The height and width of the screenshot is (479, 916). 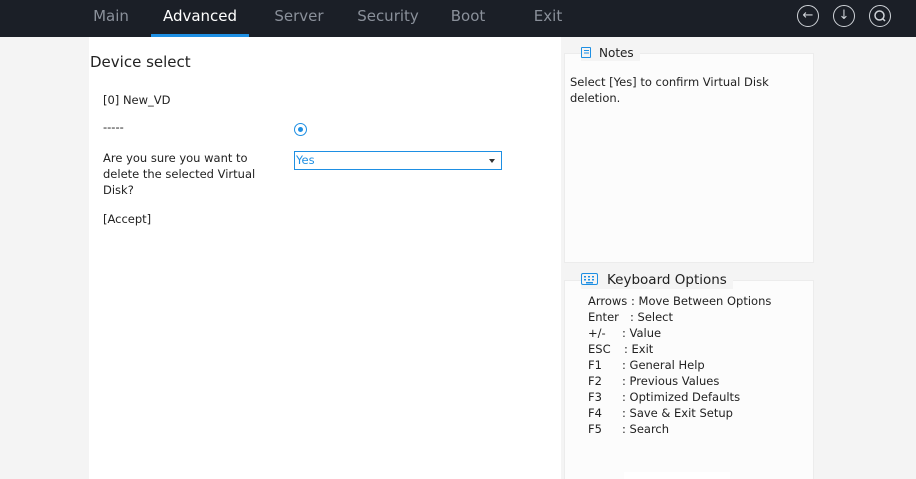 I want to click on back-icon: ←, so click(x=808, y=16).